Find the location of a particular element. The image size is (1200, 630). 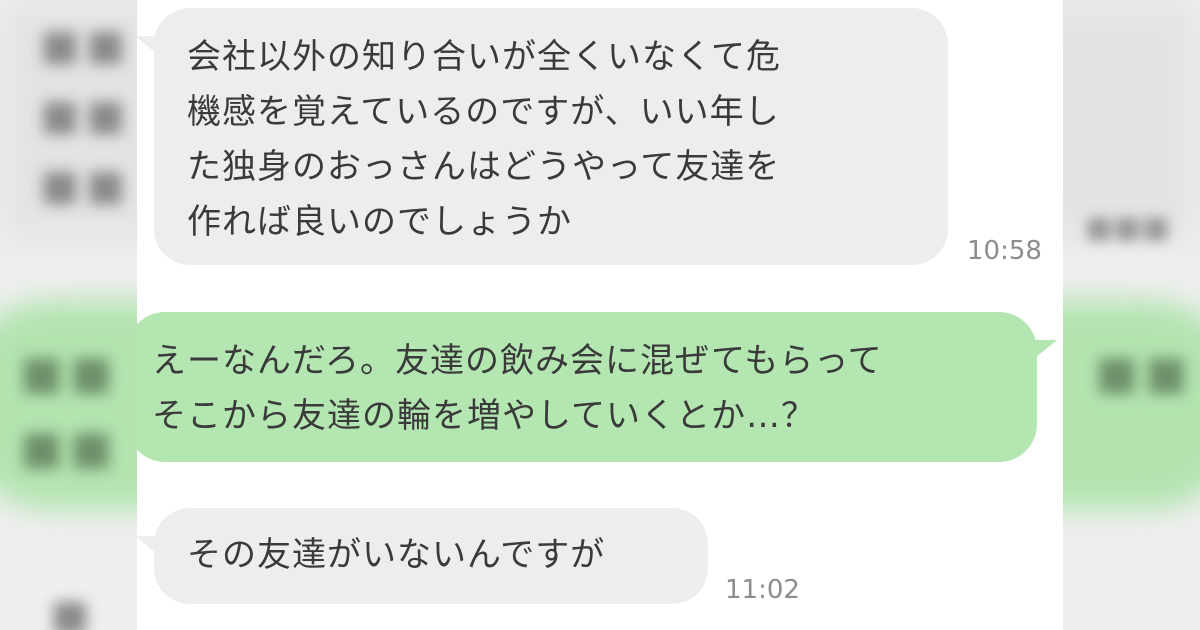

message-line: えーなんだろ。友達の飲み会に混ぜてもらって is located at coordinates (517, 361).